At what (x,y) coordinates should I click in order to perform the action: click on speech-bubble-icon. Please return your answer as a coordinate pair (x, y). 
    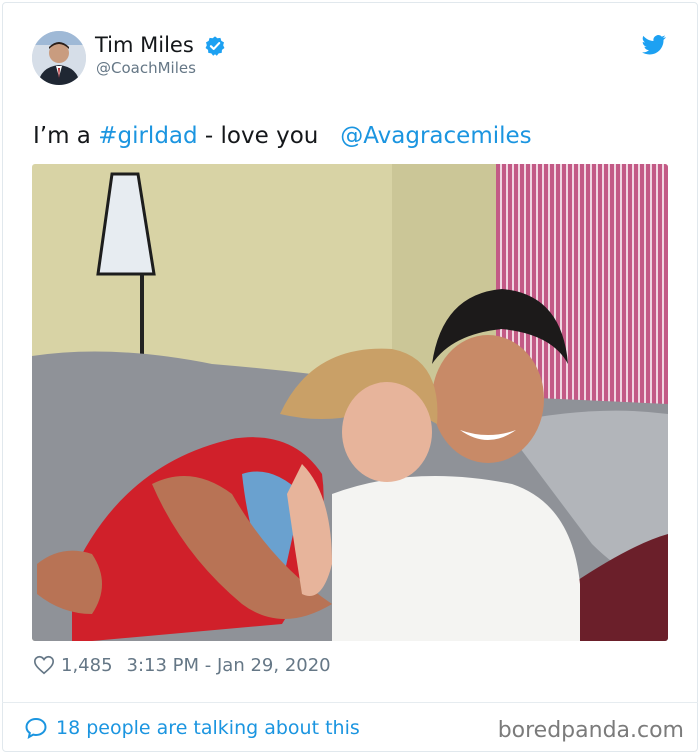
    Looking at the image, I should click on (36, 728).